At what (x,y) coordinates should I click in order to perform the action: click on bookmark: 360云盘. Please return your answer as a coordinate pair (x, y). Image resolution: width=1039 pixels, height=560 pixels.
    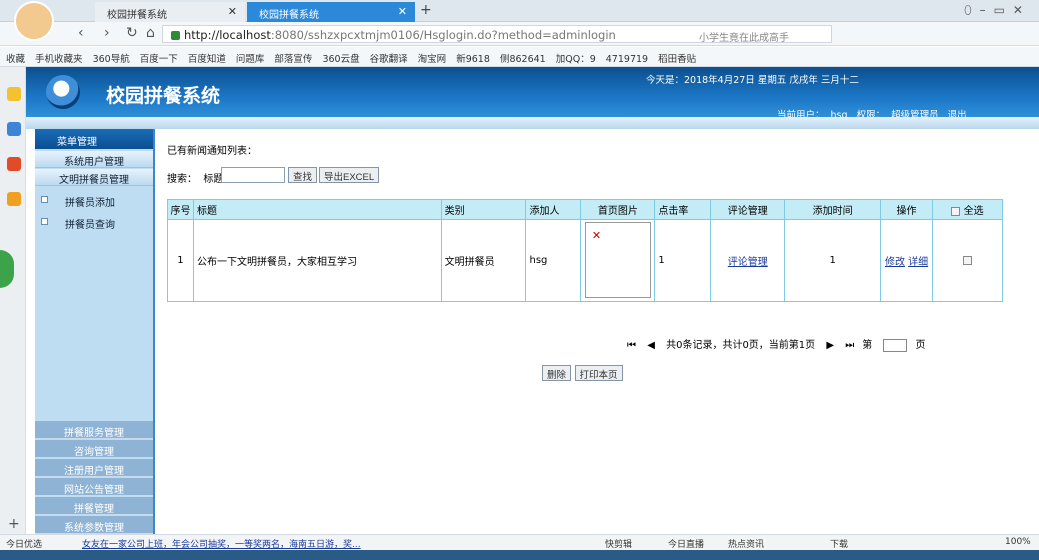
    Looking at the image, I should click on (340, 59).